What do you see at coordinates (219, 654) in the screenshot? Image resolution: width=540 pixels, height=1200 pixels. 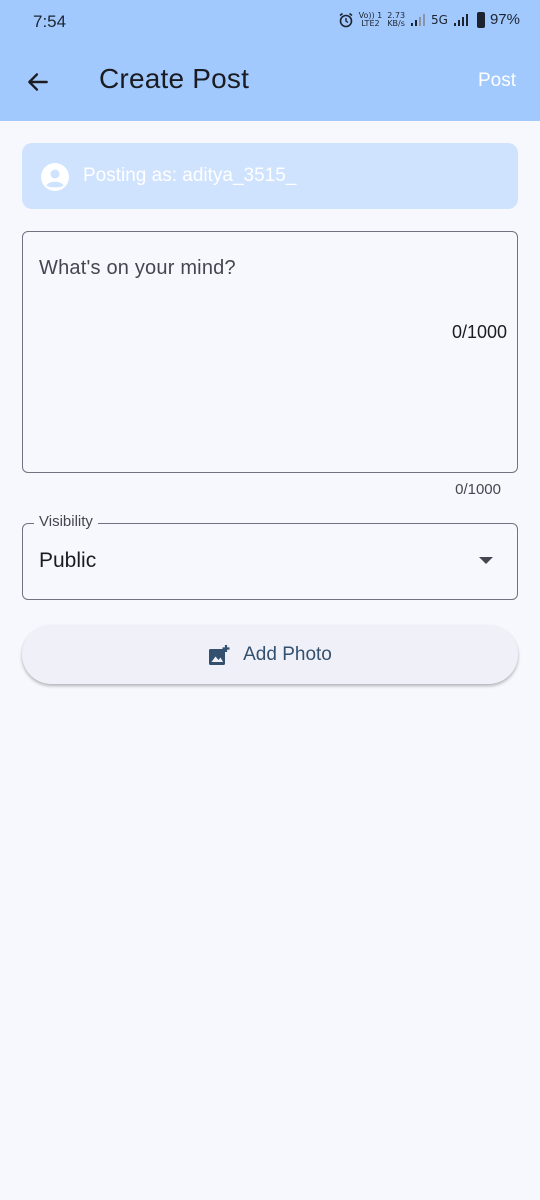 I see `add-photo-icon` at bounding box center [219, 654].